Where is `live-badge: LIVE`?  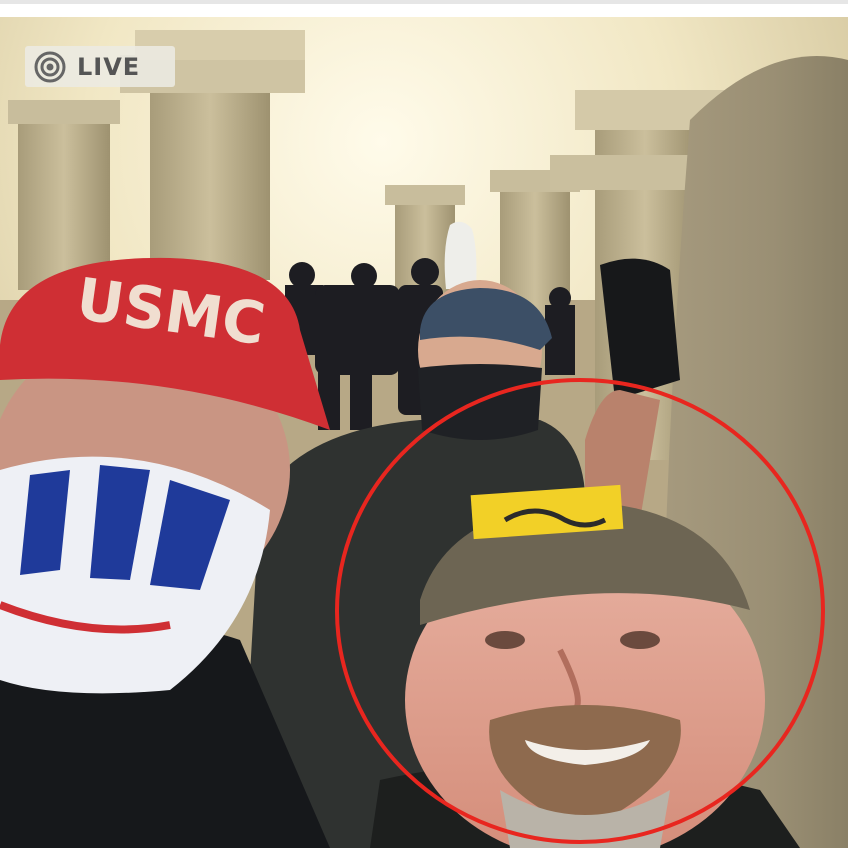 live-badge: LIVE is located at coordinates (100, 66).